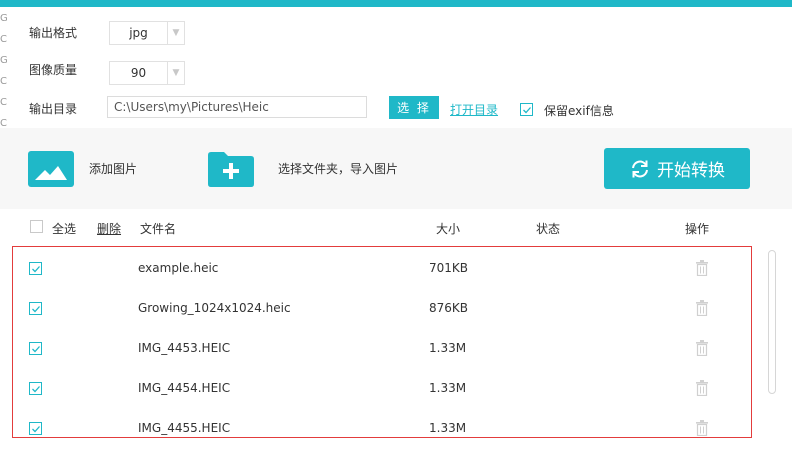 The width and height of the screenshot is (792, 457). Describe the element at coordinates (382, 422) in the screenshot. I see `table-row: IMG_4455.HEIC 1.33M` at that location.